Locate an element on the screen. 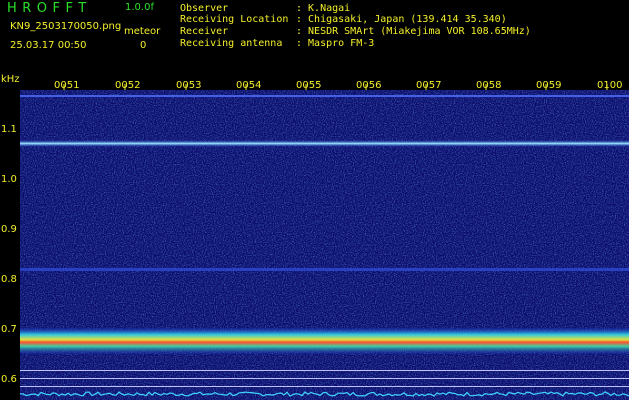  location-label: Receiving Location is located at coordinates (234, 19).